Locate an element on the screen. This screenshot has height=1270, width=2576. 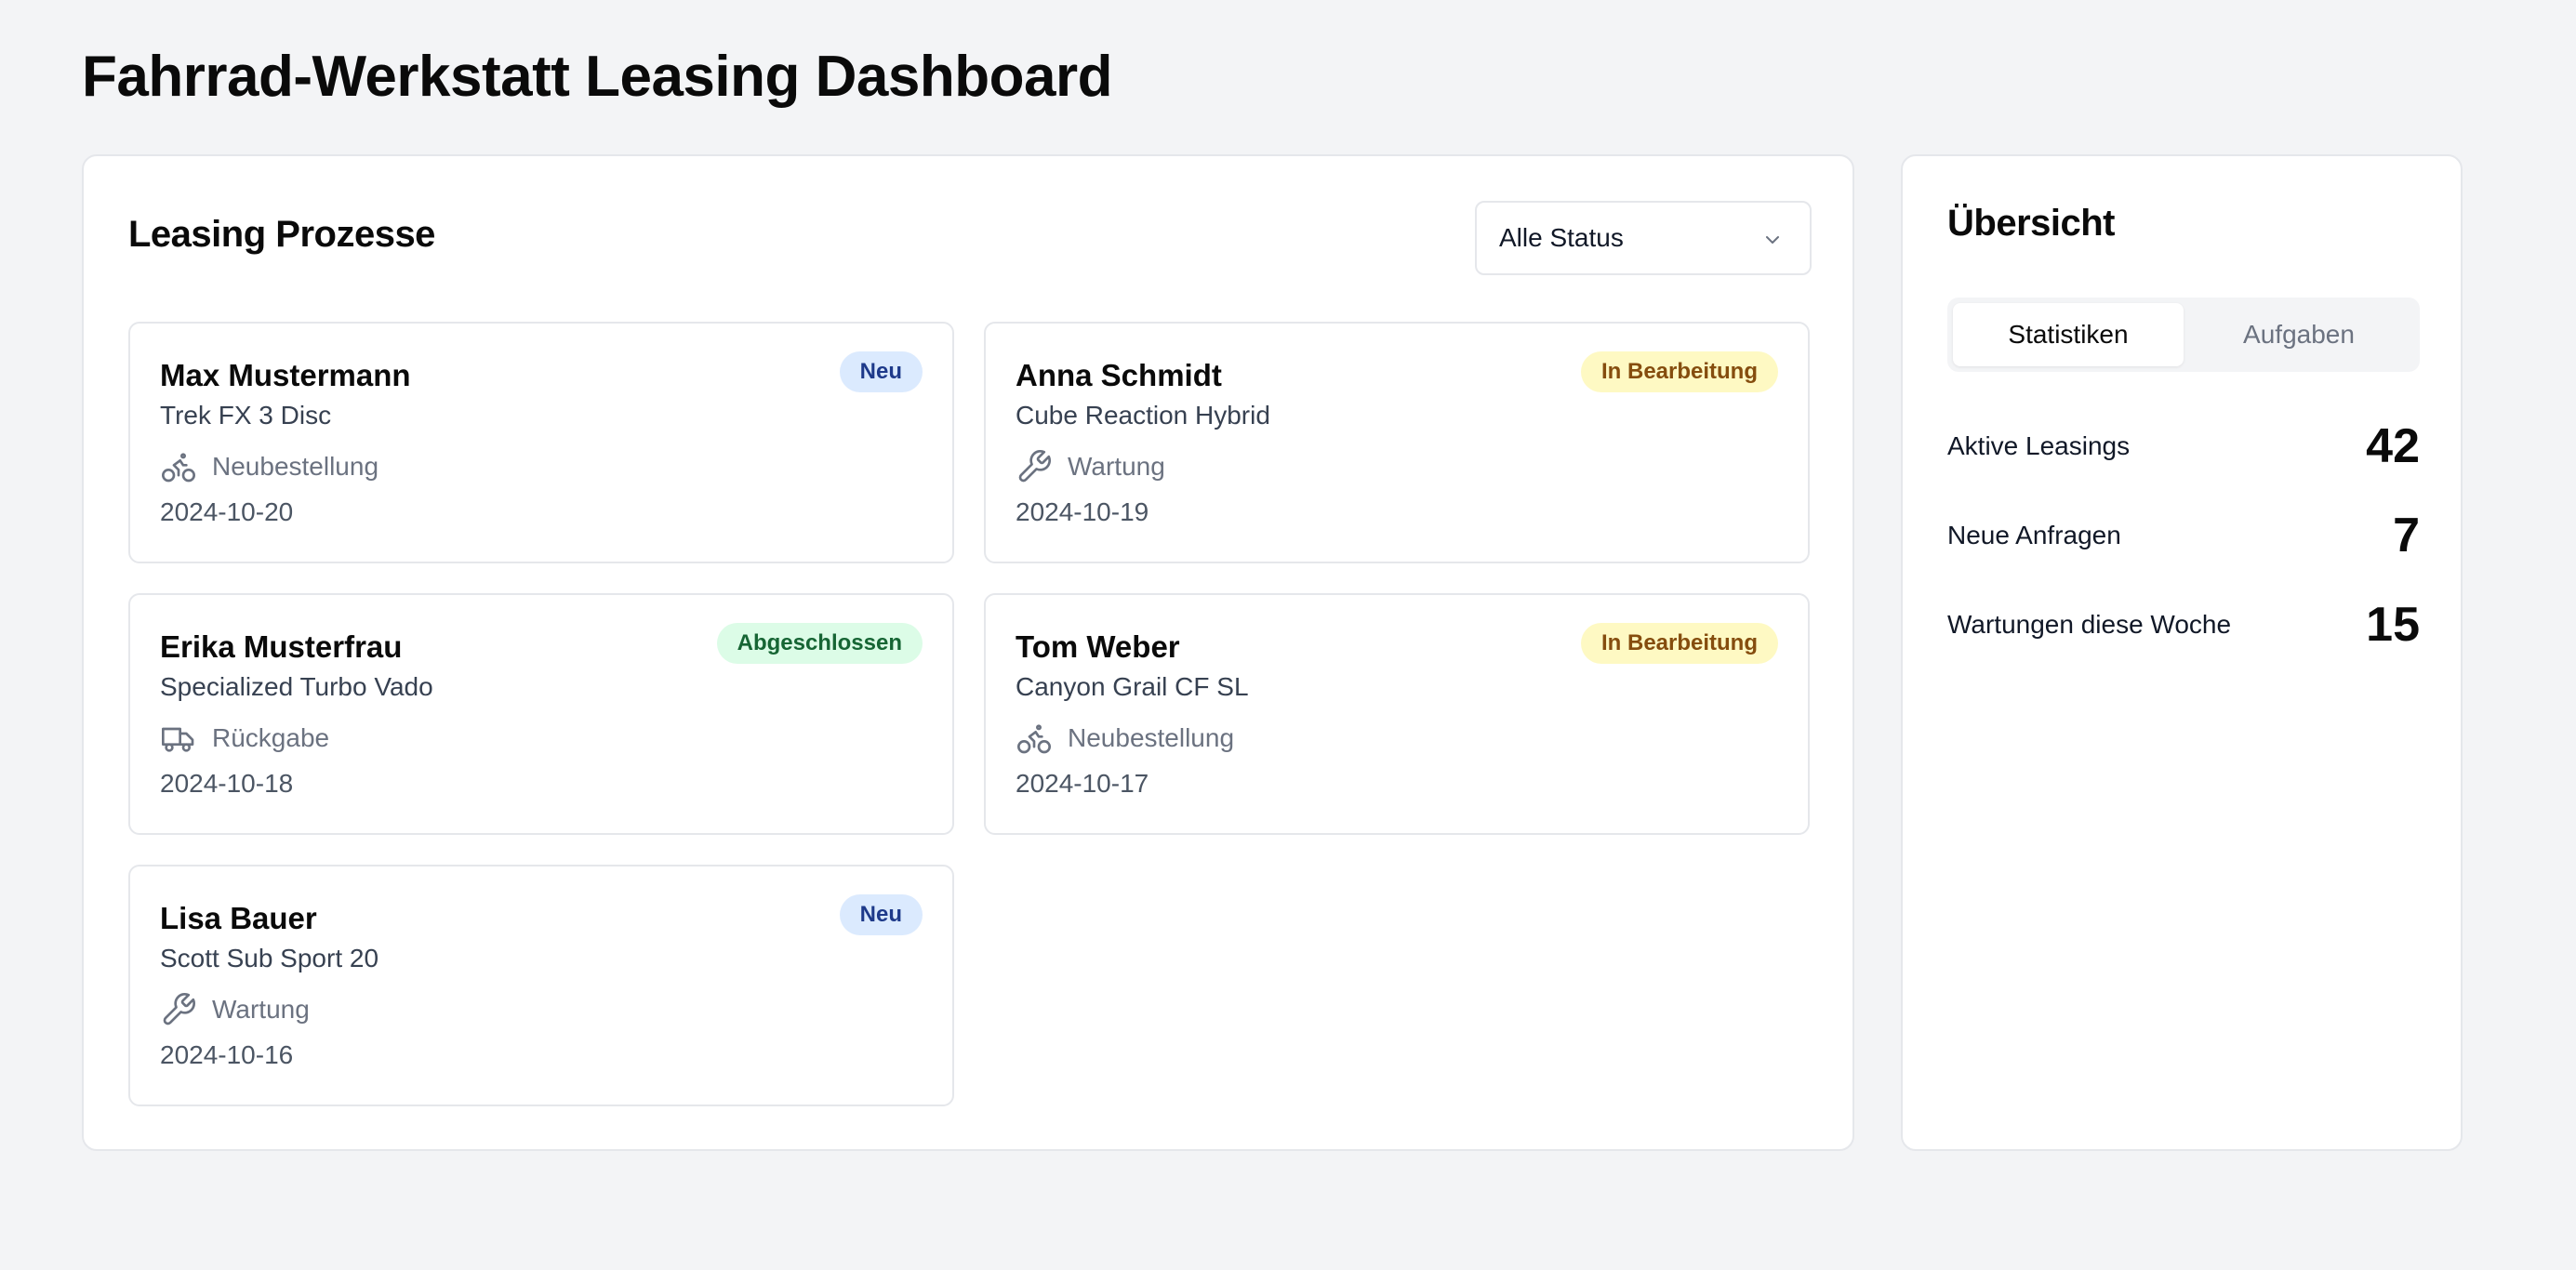
stat-row: Aktive Leasings 42 is located at coordinates (2183, 446).